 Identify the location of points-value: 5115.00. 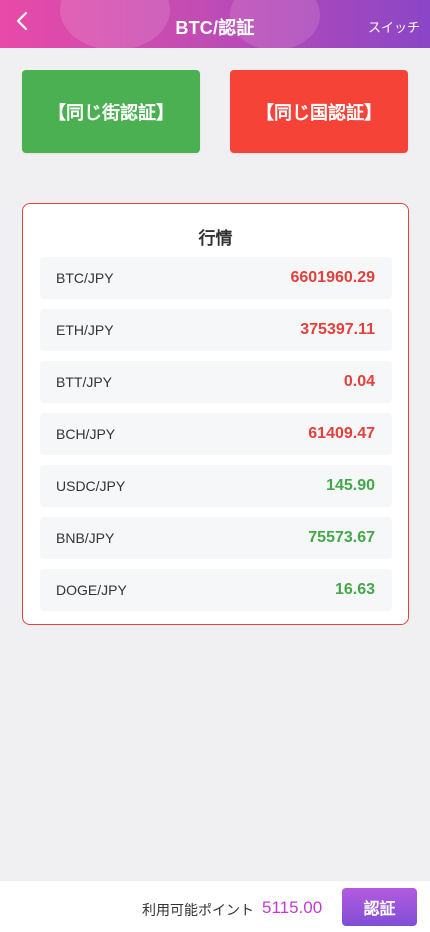
(292, 907).